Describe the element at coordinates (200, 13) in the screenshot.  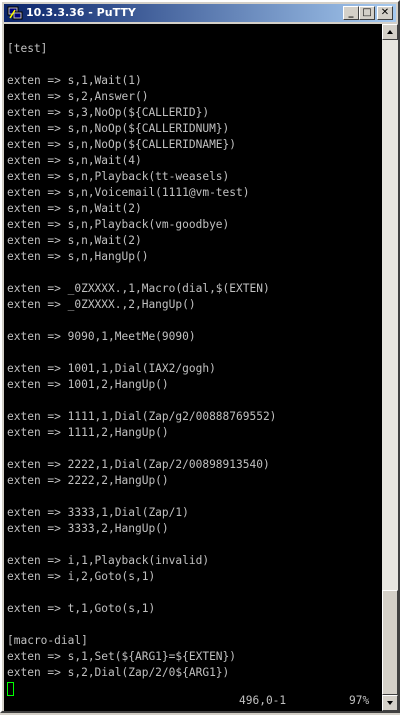
I see `title-bar: 10.3.3.36 - PuTTY _ □ ✕` at that location.